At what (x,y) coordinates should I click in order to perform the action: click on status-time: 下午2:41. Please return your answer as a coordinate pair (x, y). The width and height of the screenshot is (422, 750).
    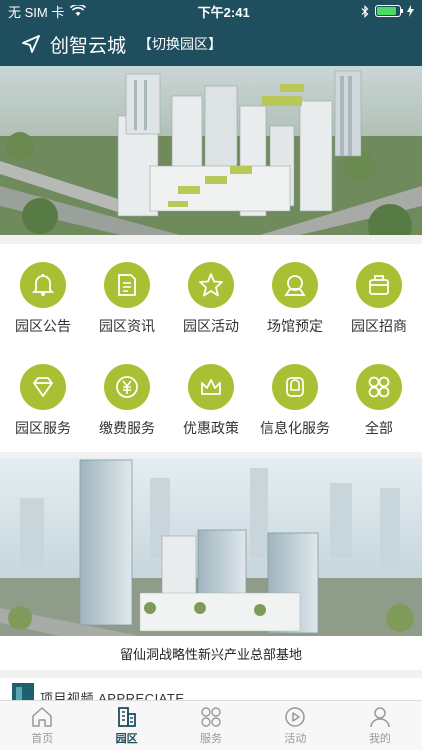
    Looking at the image, I should click on (223, 12).